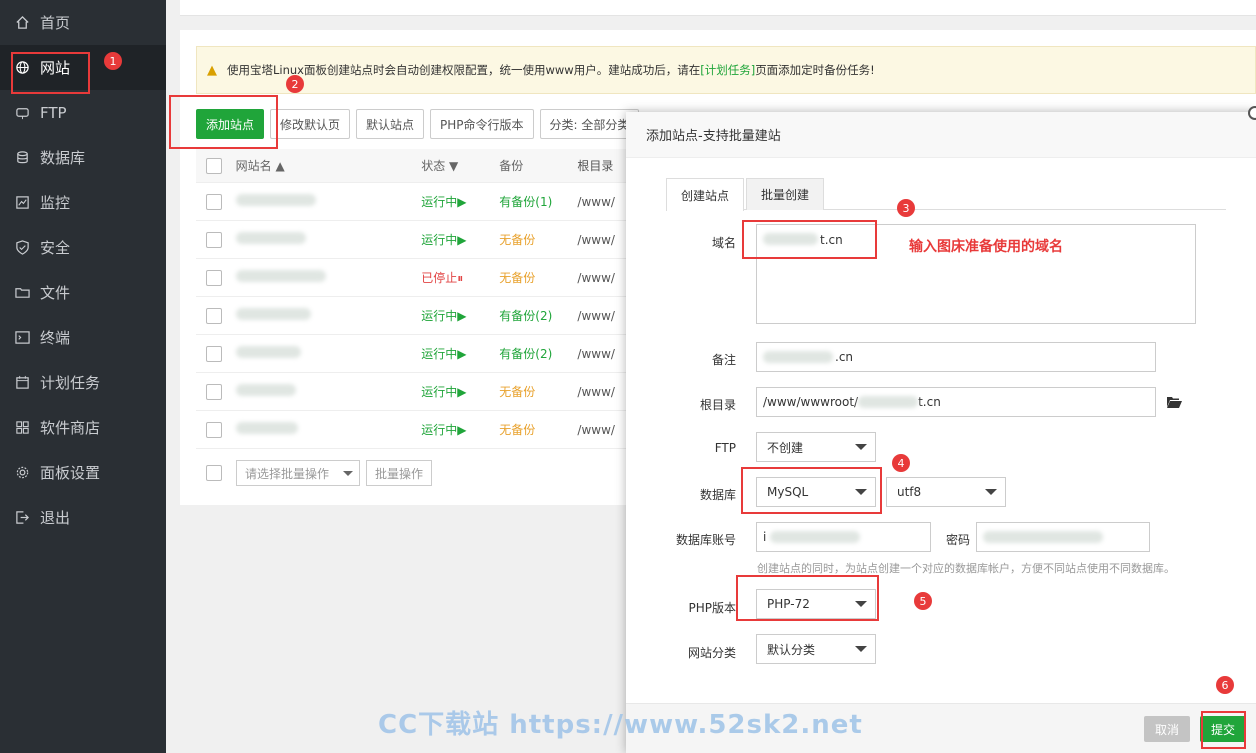 The width and height of the screenshot is (1256, 753). What do you see at coordinates (83, 22) in the screenshot?
I see `sidebar-item-home: 首页` at bounding box center [83, 22].